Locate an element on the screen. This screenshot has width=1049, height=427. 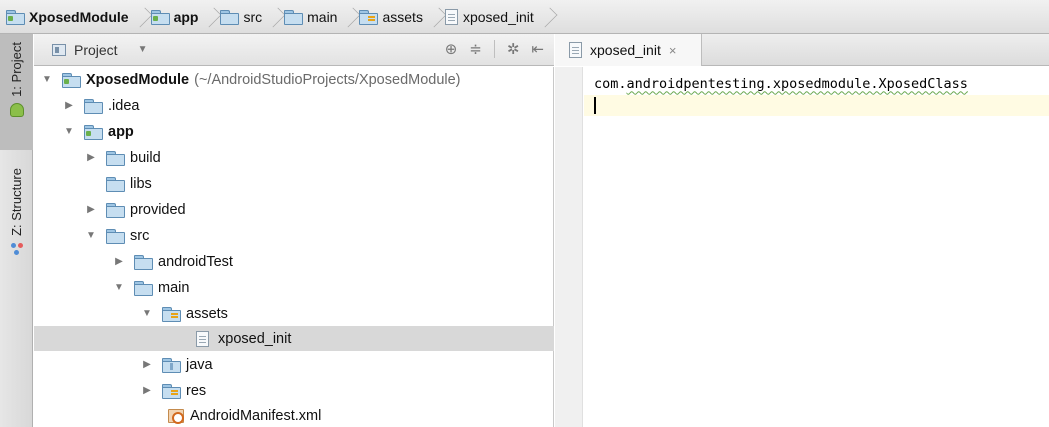
project-panel-title: Project is located at coordinates (96, 49).